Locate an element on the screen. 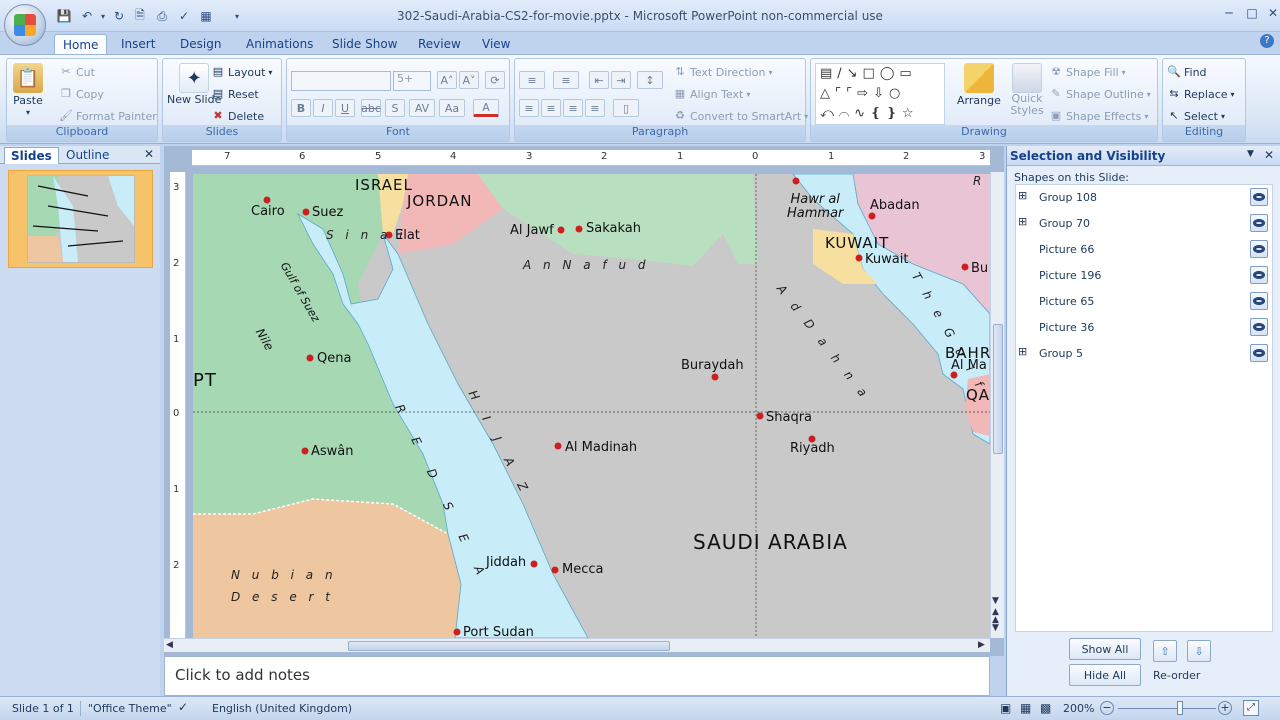 The image size is (1280, 720). vertical-scroll-thumb is located at coordinates (998, 389).